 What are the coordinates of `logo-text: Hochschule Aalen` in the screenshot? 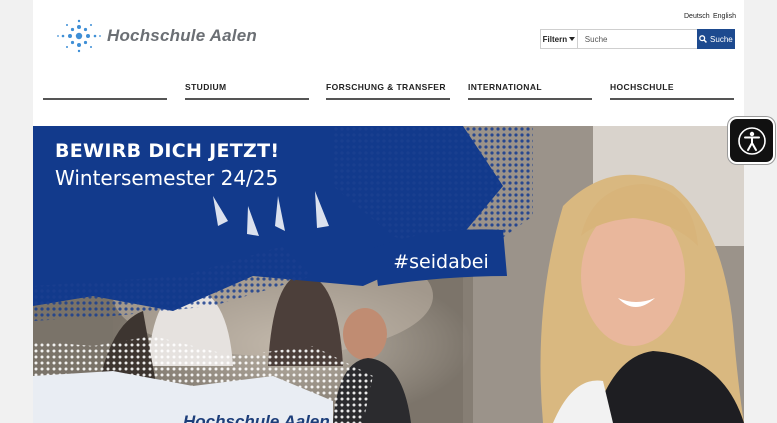 It's located at (182, 35).